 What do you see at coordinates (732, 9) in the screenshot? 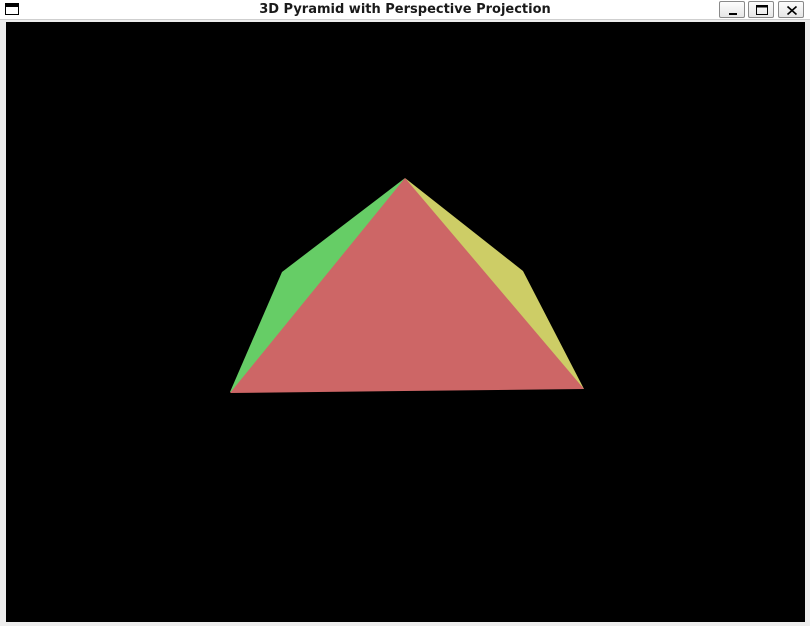
I see `minimize-button` at bounding box center [732, 9].